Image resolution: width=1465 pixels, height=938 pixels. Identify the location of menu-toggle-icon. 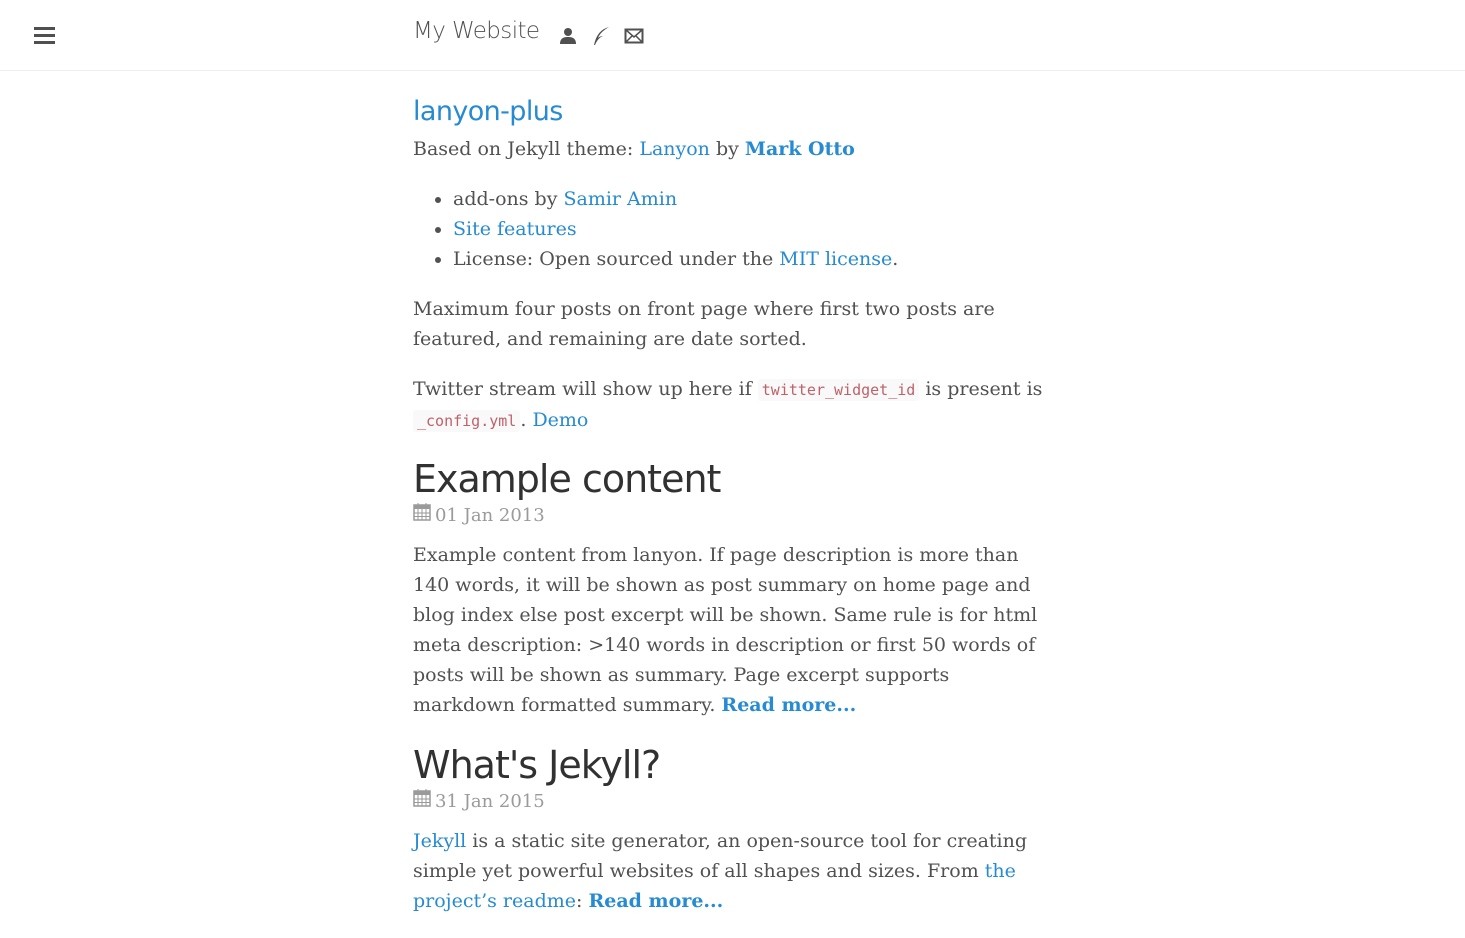
(44, 35).